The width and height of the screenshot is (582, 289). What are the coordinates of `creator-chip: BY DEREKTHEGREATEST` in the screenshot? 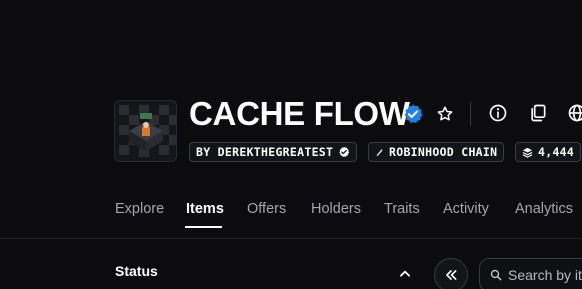 It's located at (273, 152).